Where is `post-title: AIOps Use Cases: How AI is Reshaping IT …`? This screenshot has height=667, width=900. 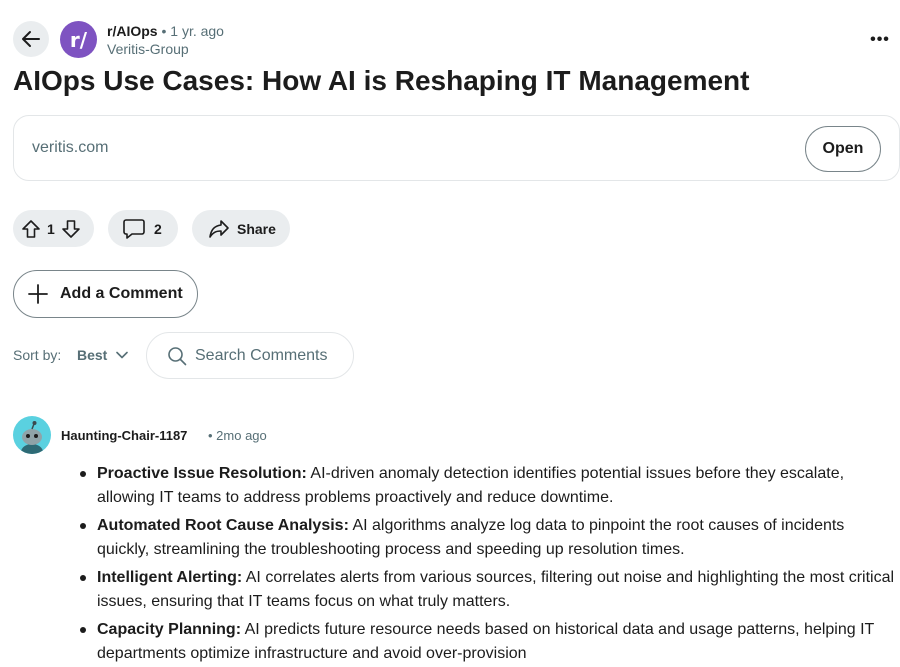
post-title: AIOps Use Cases: How AI is Reshaping IT … is located at coordinates (381, 80).